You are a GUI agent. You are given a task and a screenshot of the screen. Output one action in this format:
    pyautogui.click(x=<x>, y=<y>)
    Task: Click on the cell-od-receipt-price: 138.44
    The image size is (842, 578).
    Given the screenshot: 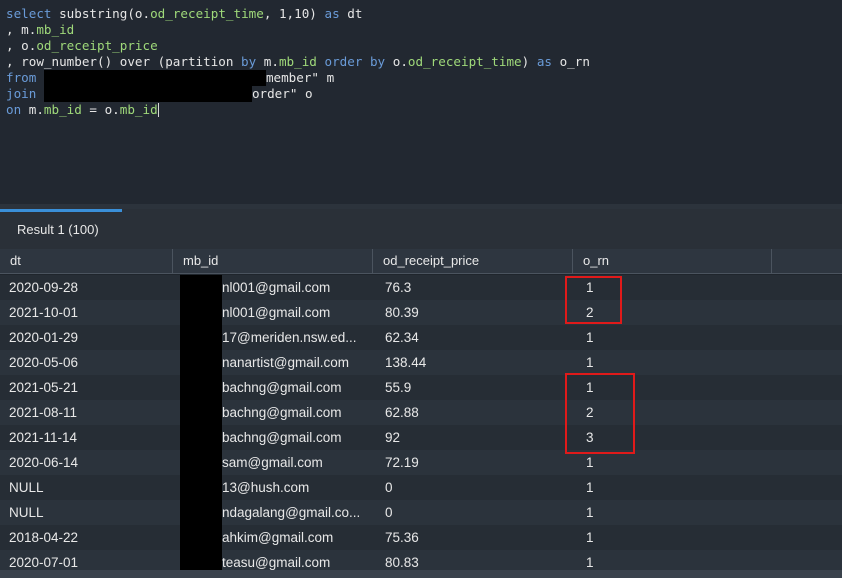 What is the action you would take?
    pyautogui.click(x=475, y=362)
    